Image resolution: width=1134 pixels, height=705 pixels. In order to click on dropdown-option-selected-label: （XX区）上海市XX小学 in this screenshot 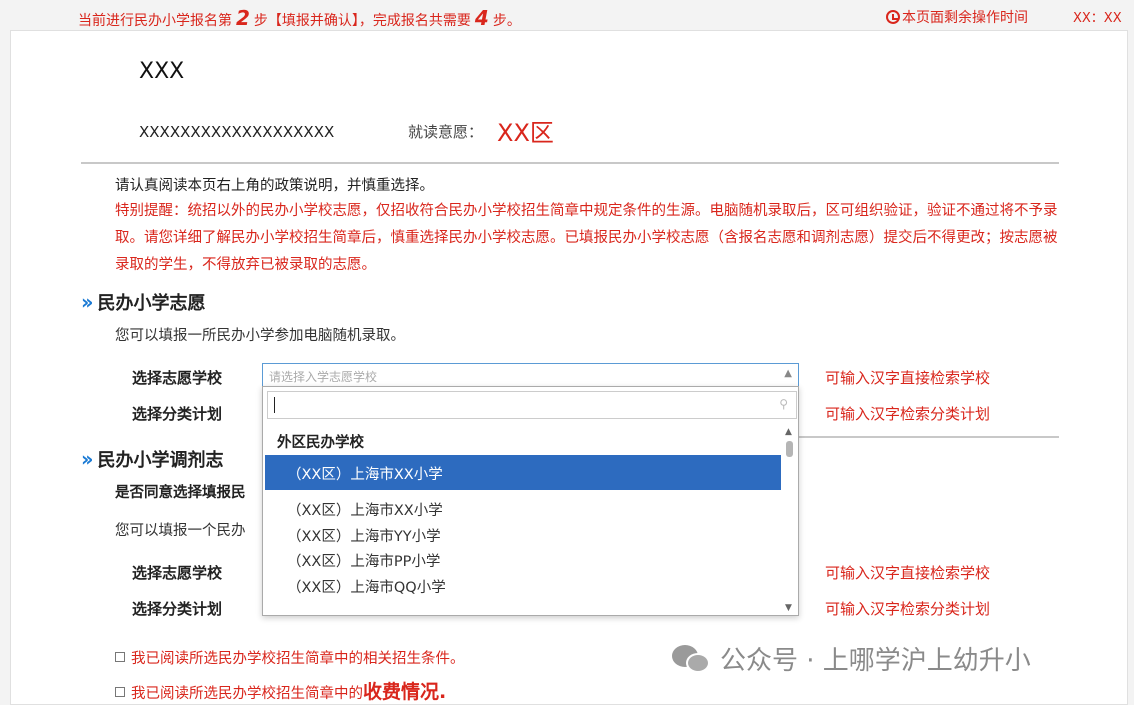, I will do `click(365, 475)`.